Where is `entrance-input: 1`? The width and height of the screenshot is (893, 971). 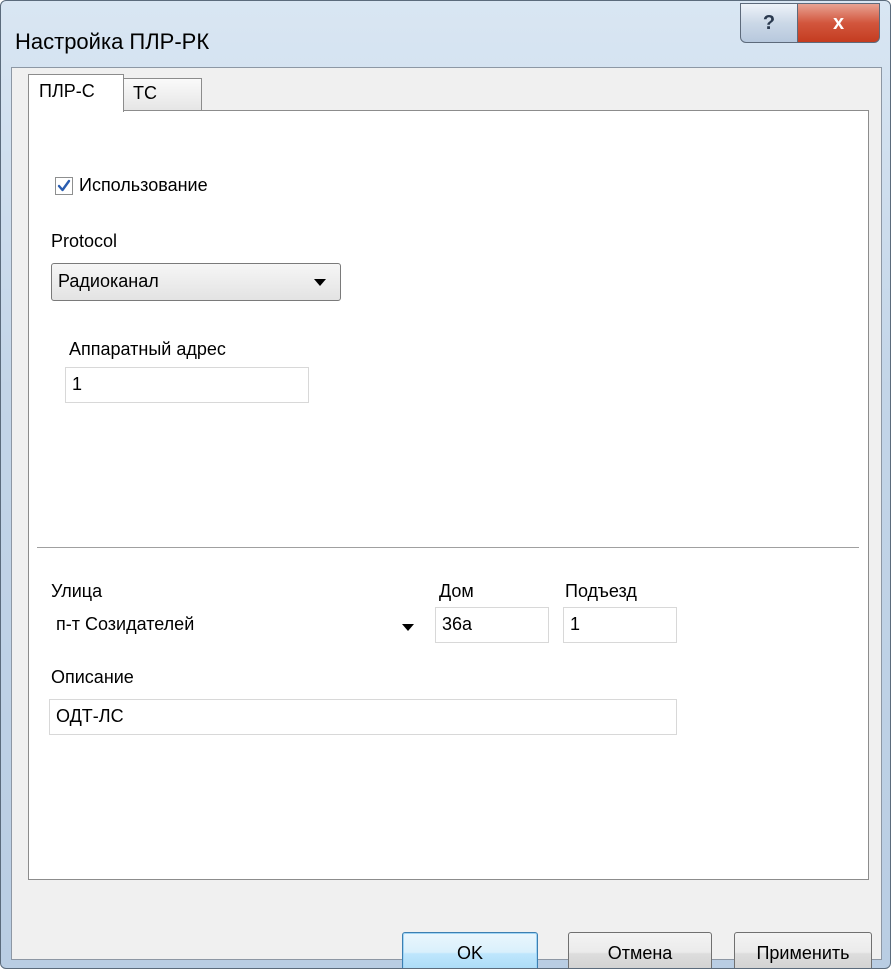 entrance-input: 1 is located at coordinates (620, 625).